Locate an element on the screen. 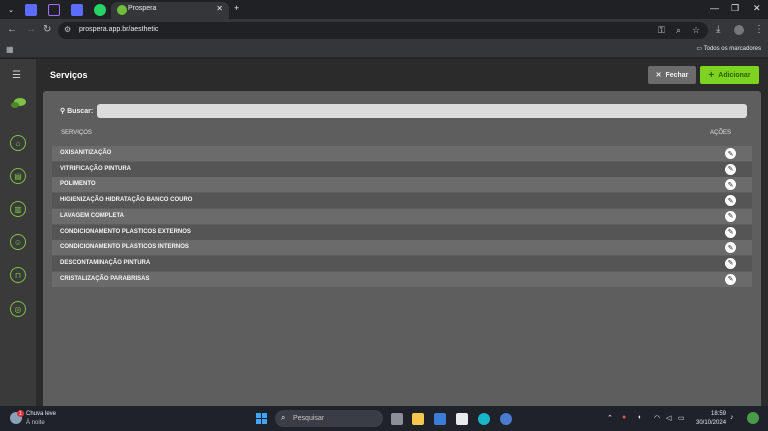 Image resolution: width=768 pixels, height=431 pixels. tab-search-icon: ⌄ is located at coordinates (11, 10).